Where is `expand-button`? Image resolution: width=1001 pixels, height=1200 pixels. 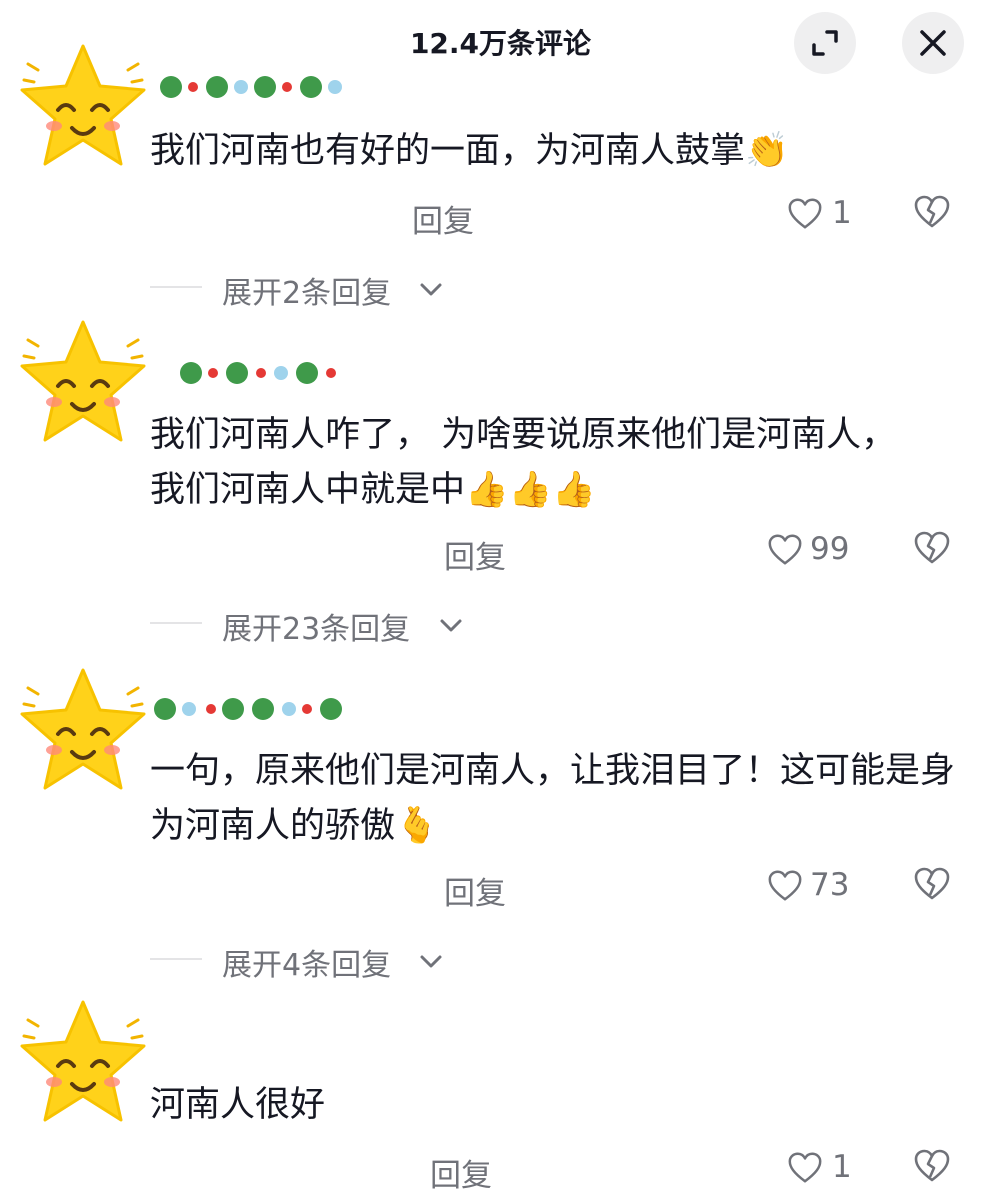
expand-button is located at coordinates (825, 43).